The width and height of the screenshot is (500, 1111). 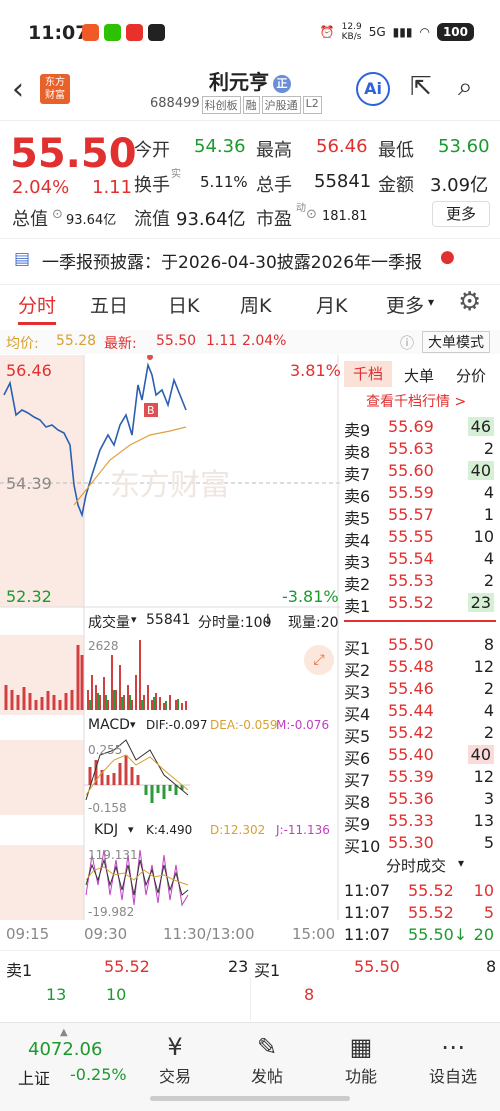 I want to click on tab-weekly-k: 周K, so click(x=255, y=304).